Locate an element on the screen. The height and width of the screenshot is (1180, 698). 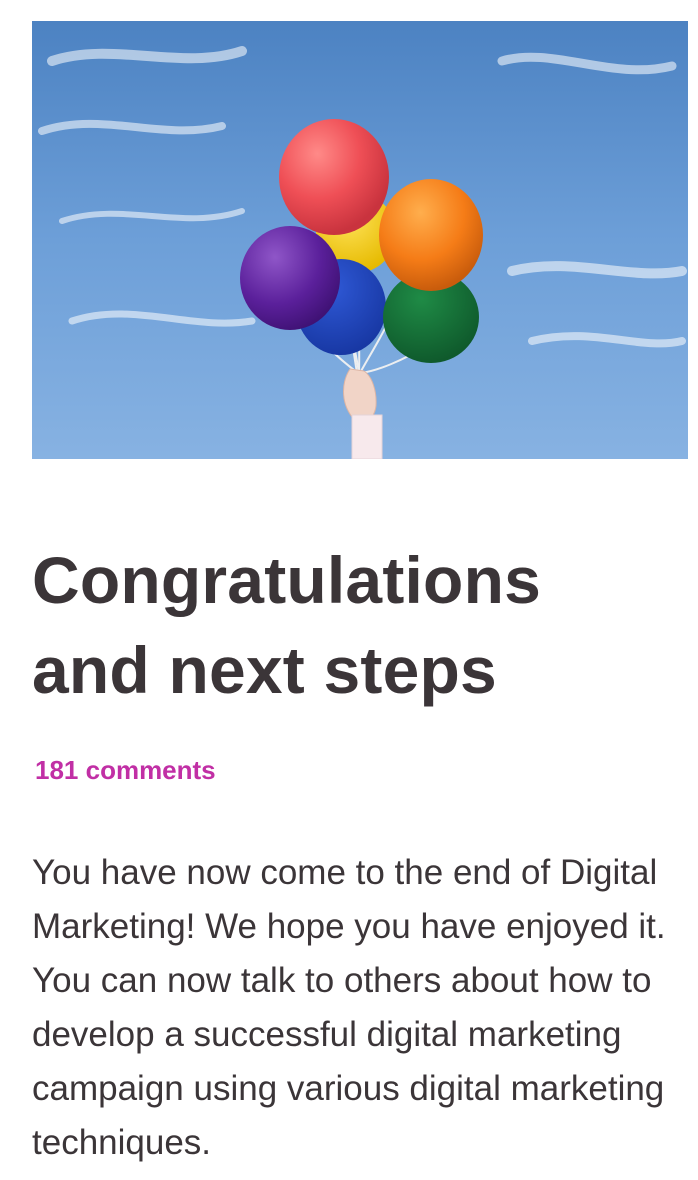
purple-balloon is located at coordinates (290, 278).